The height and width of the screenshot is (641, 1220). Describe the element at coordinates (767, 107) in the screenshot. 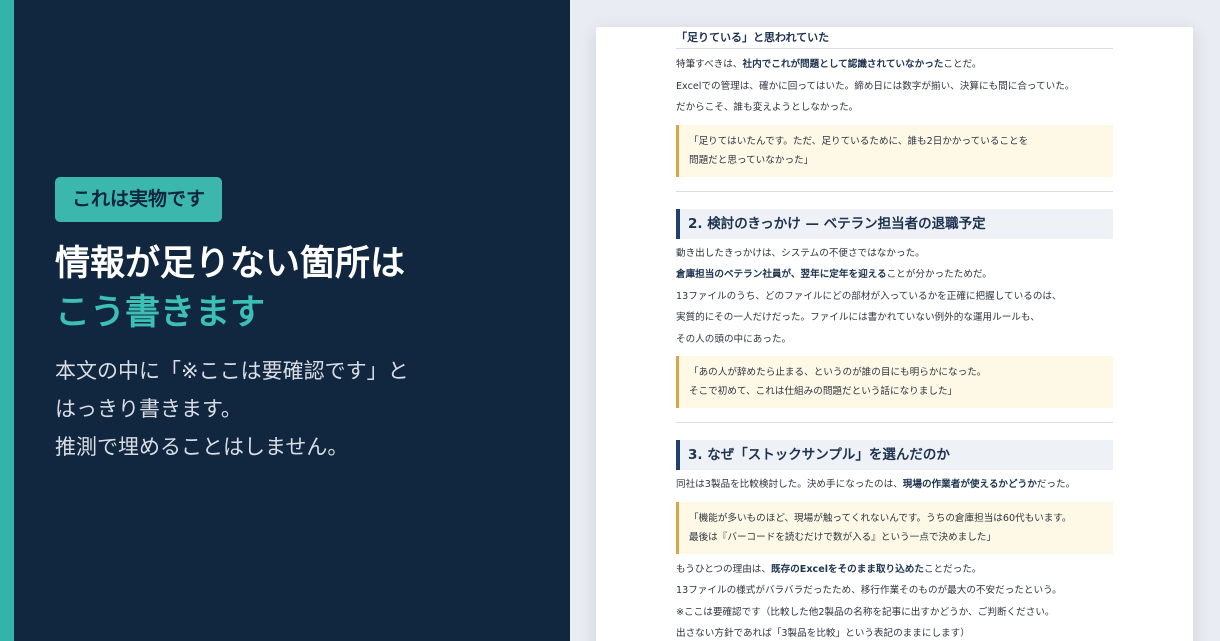

I see `paragraph: だからこそ、誰も変えようとしなかった。` at that location.